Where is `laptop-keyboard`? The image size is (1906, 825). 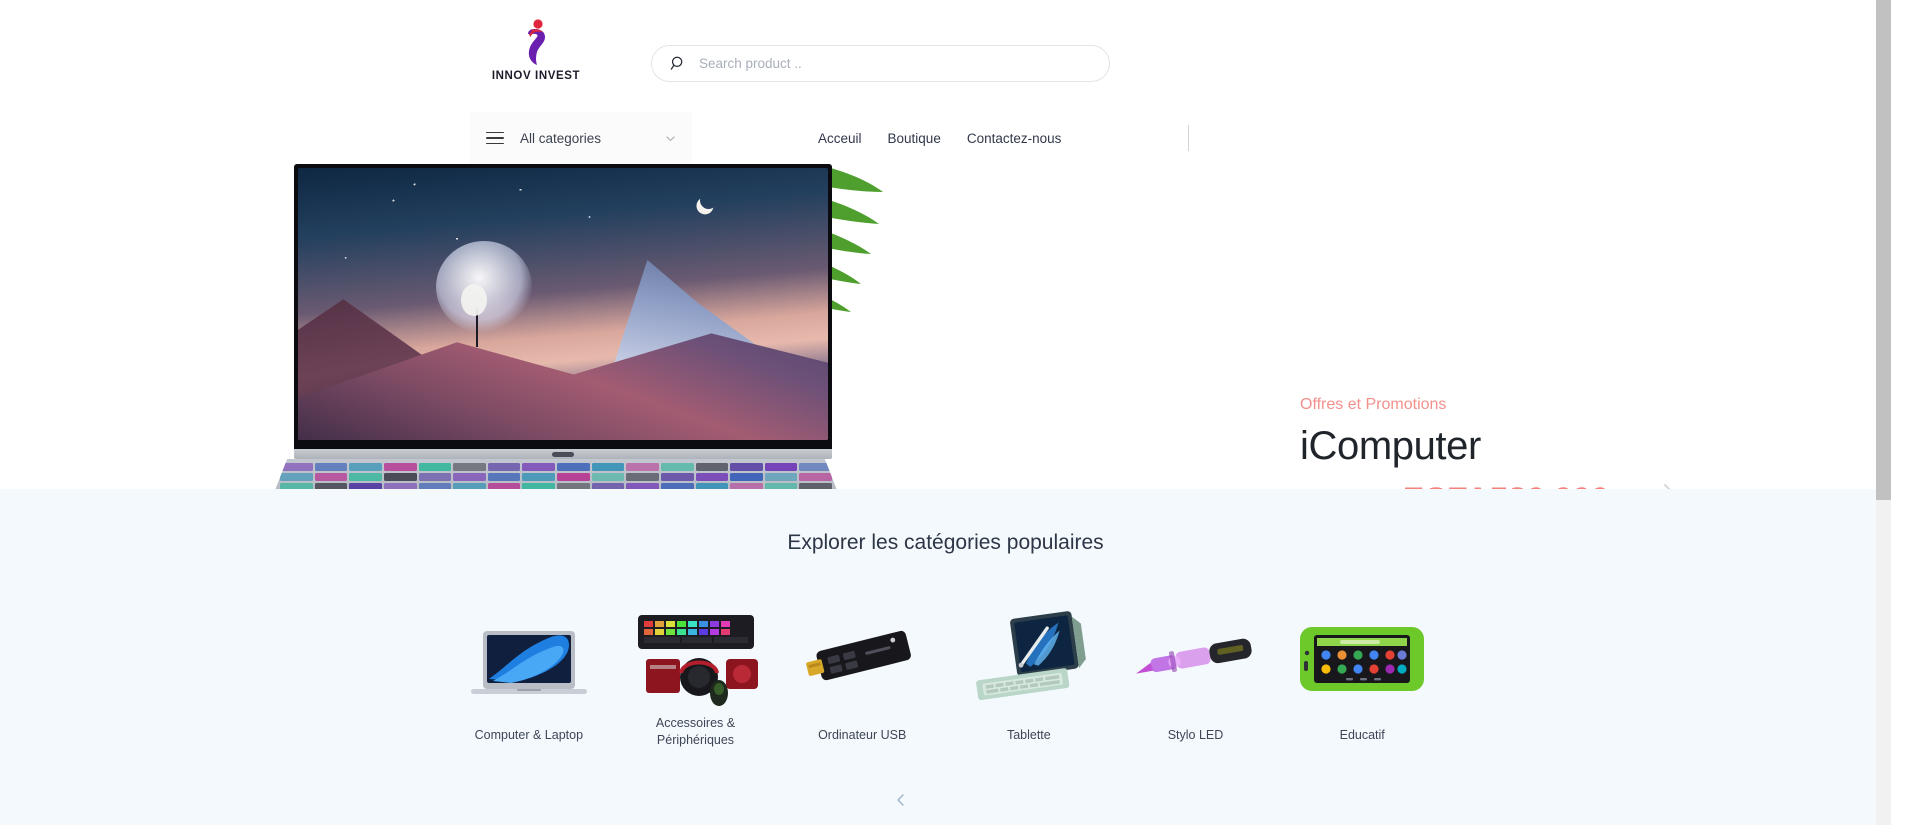 laptop-keyboard is located at coordinates (556, 474).